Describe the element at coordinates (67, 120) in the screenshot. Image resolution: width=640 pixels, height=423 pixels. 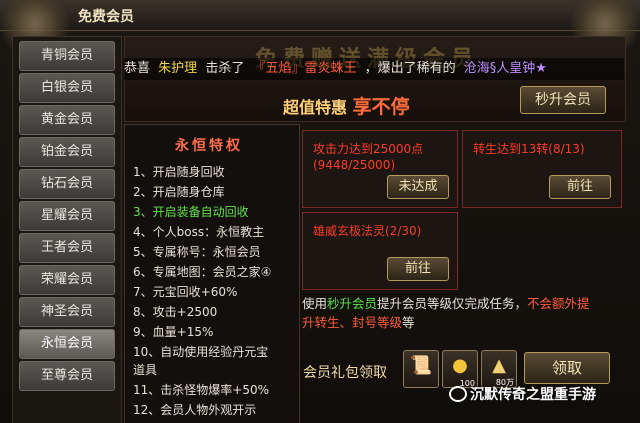
I see `sidebar-item-gold: 黄金会员` at that location.